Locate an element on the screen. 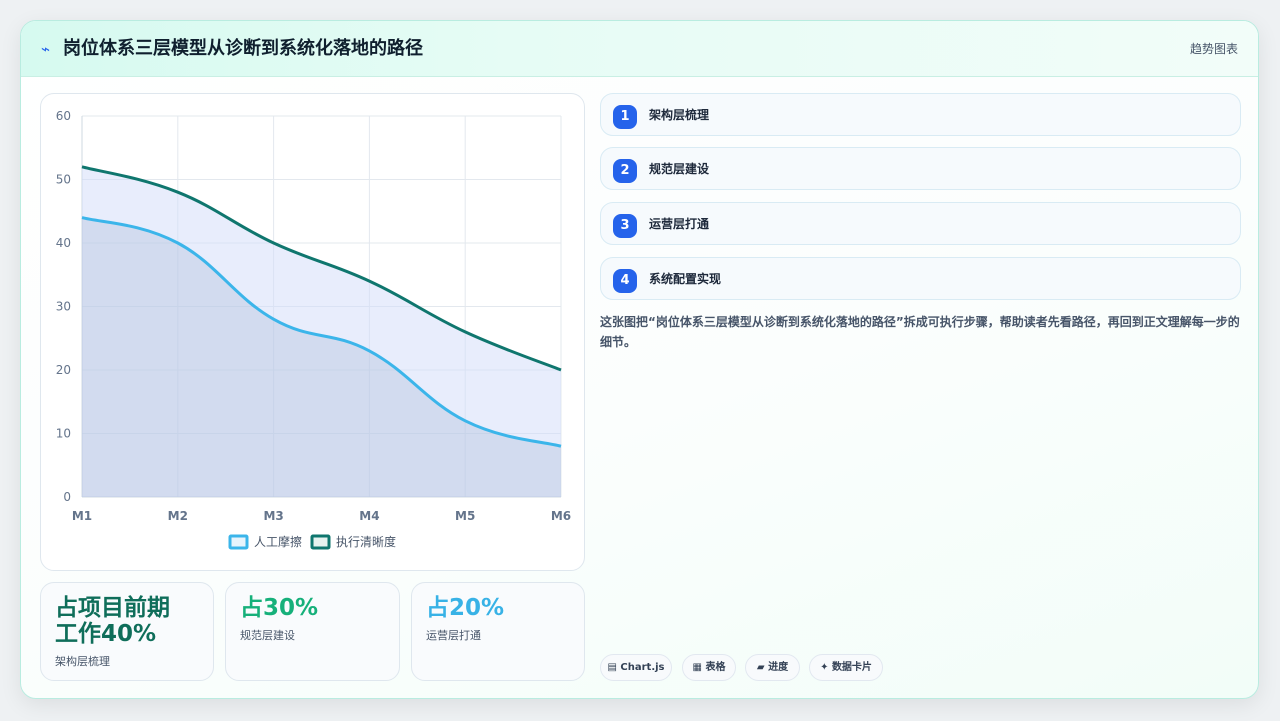 The height and width of the screenshot is (721, 1280). step-label: 规范层建设 is located at coordinates (679, 169).